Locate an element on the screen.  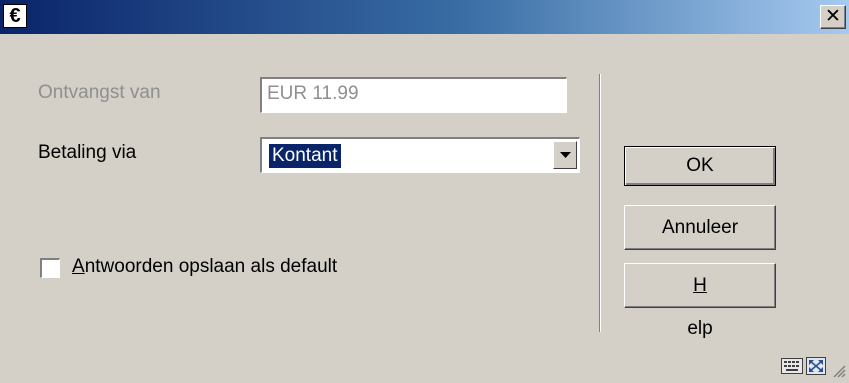
received-label: Ontvangst van is located at coordinates (99, 92).